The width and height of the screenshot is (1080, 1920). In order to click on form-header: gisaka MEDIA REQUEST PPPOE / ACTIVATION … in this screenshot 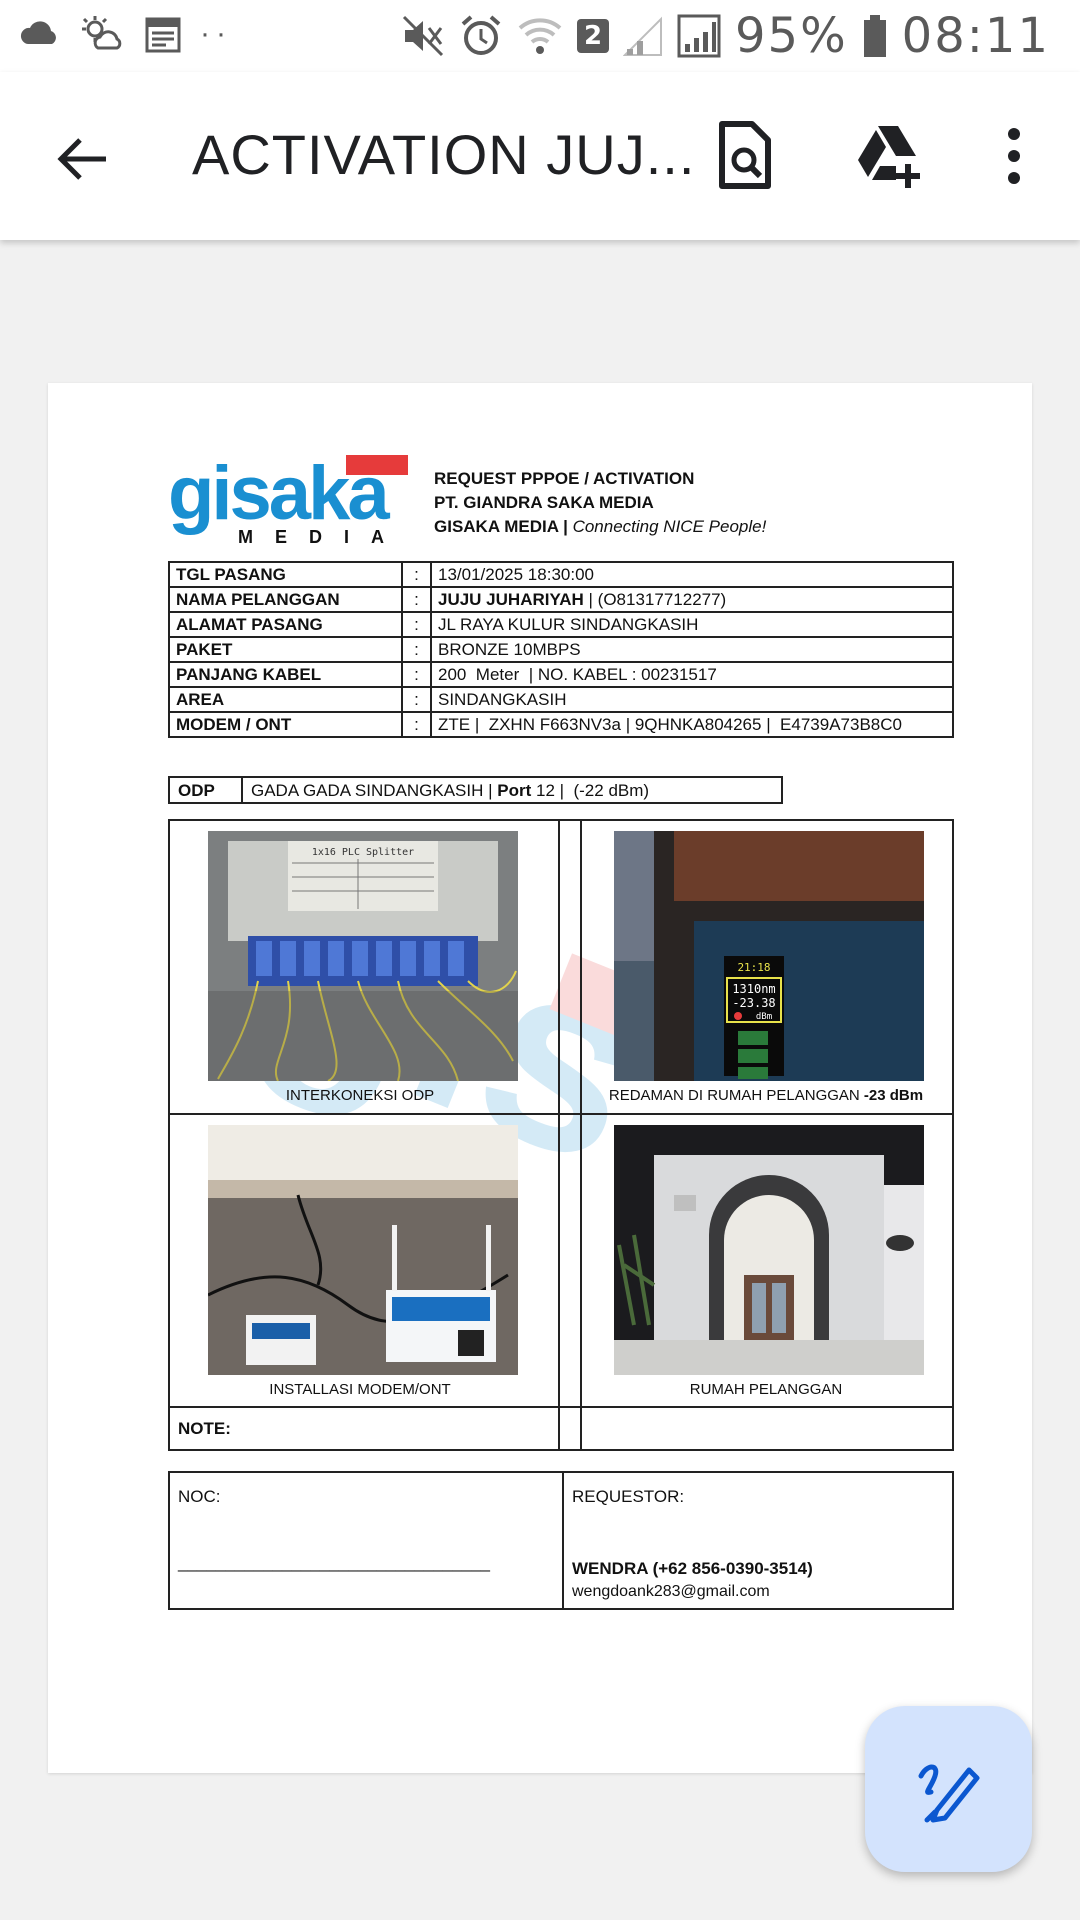, I will do `click(561, 508)`.